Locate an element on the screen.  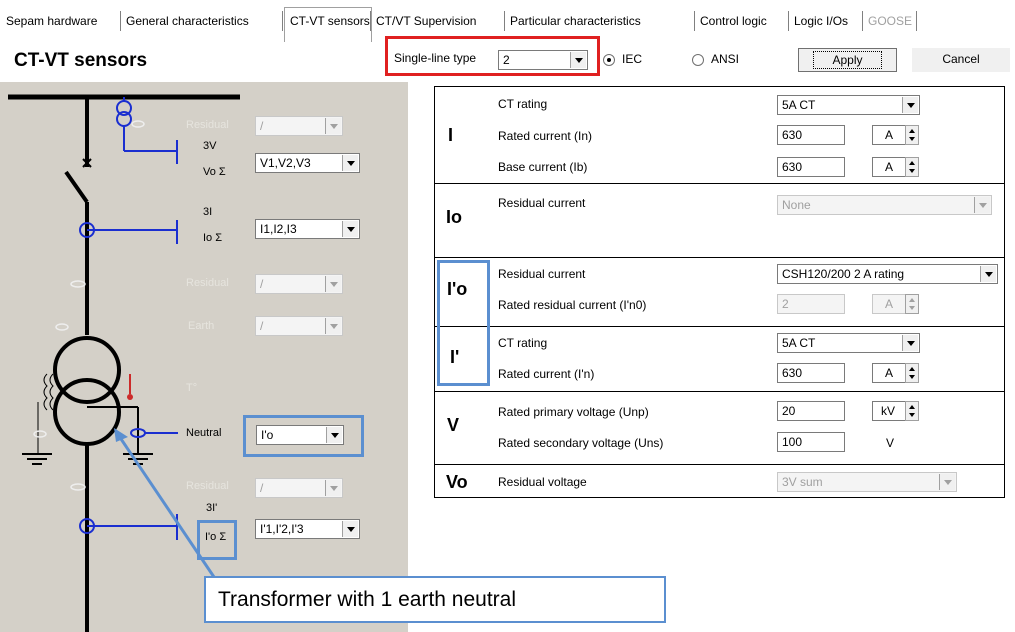
earth-label: Earth is located at coordinates (201, 326).